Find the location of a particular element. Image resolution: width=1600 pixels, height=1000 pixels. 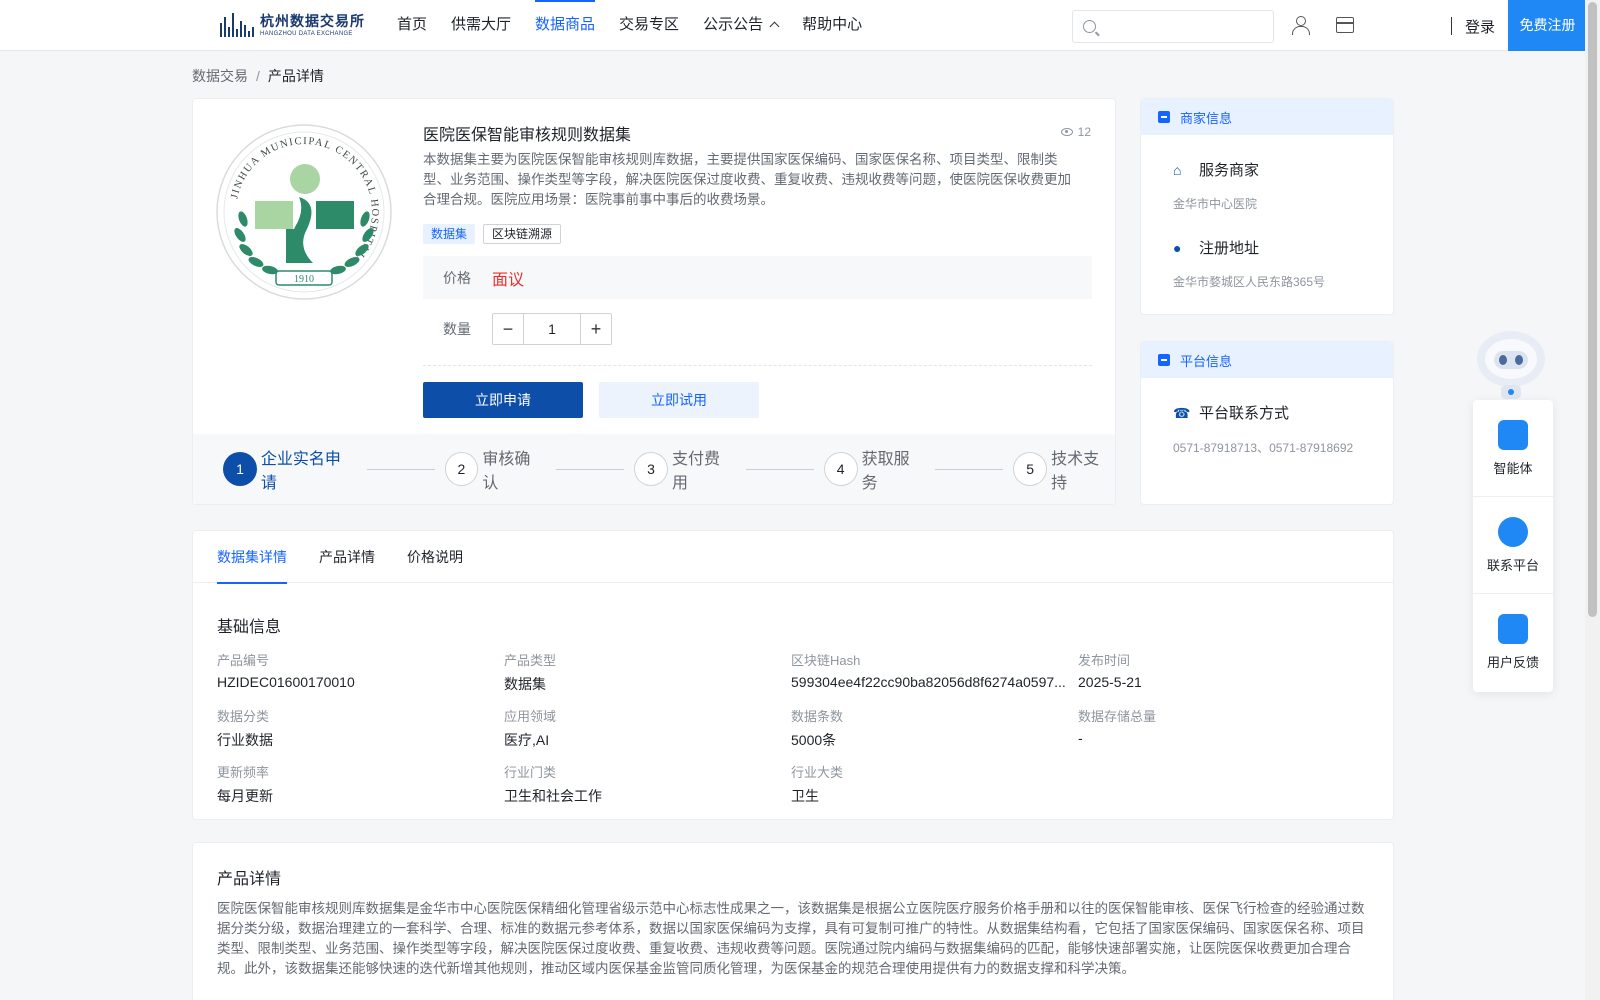

service-merchant-row: ⌂ 服务商家 is located at coordinates (1216, 169).